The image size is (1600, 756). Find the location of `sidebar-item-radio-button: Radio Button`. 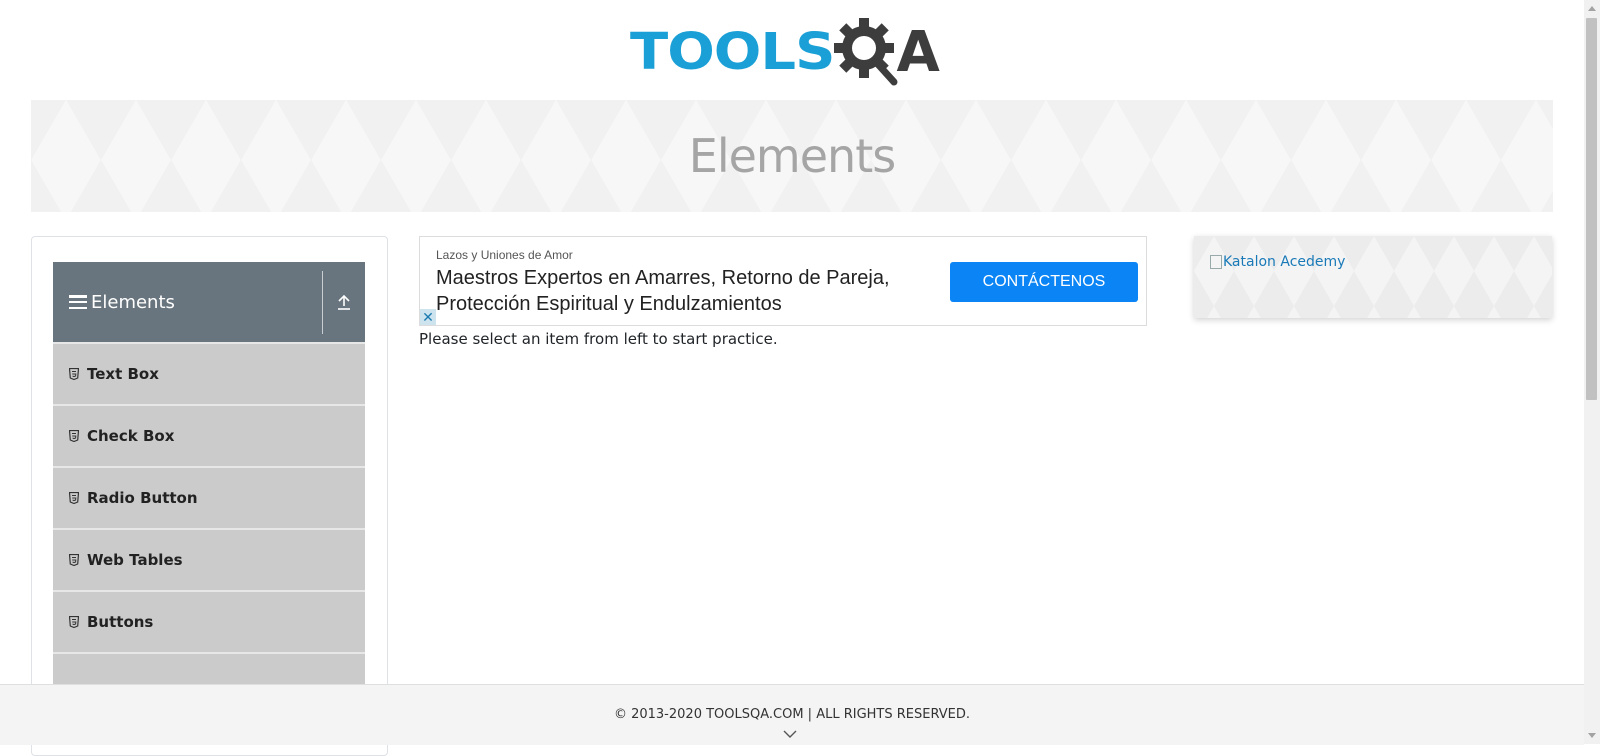

sidebar-item-radio-button: Radio Button is located at coordinates (209, 497).